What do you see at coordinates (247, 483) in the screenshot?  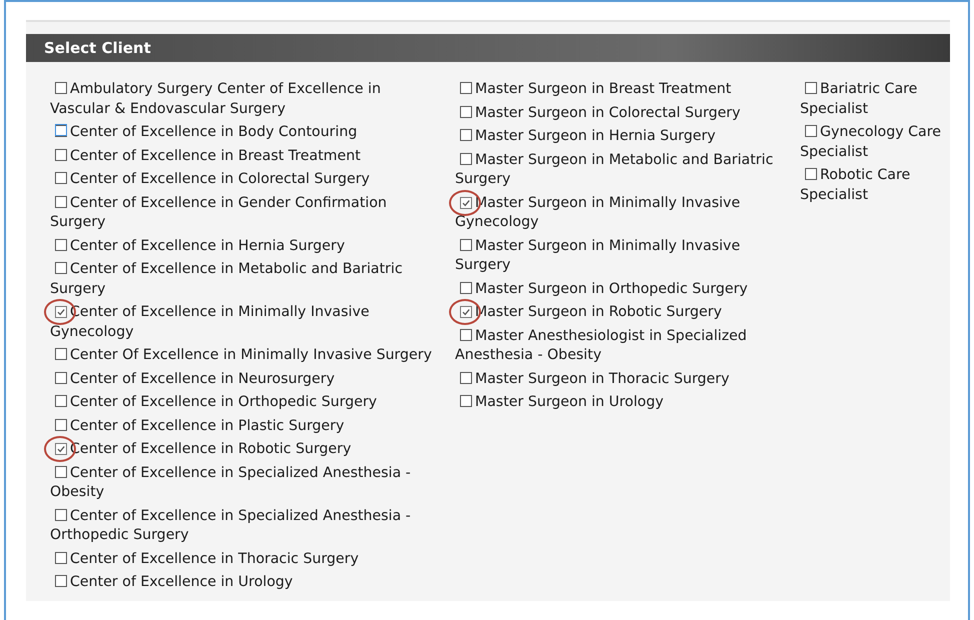 I see `checkbox-option: Center of Excellence in Specialized Anesthesia - Obesity` at bounding box center [247, 483].